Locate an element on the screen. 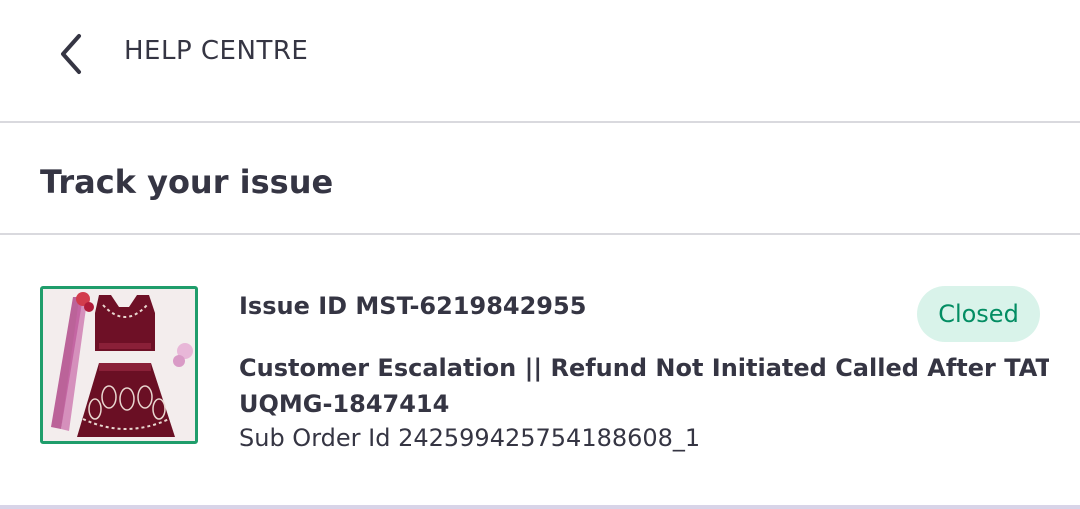 The image size is (1080, 509). chevron-left-icon is located at coordinates (71, 54).